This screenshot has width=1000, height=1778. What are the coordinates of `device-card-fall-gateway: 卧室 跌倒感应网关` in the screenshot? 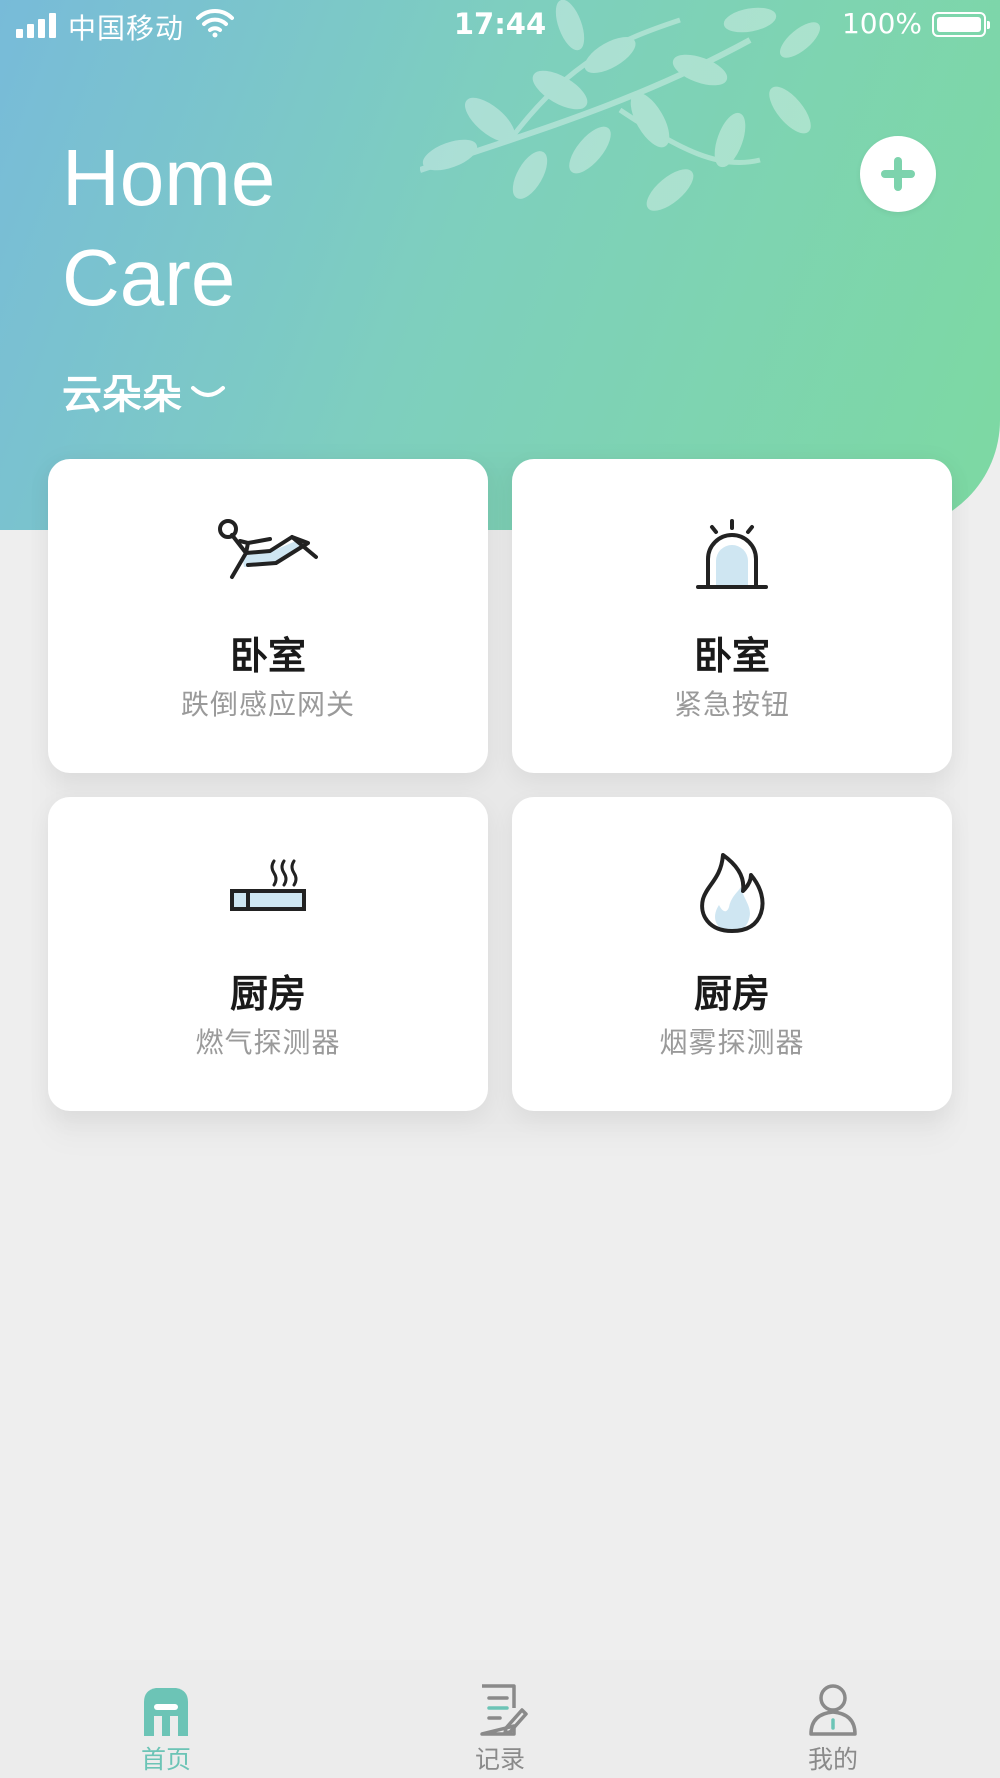 It's located at (268, 616).